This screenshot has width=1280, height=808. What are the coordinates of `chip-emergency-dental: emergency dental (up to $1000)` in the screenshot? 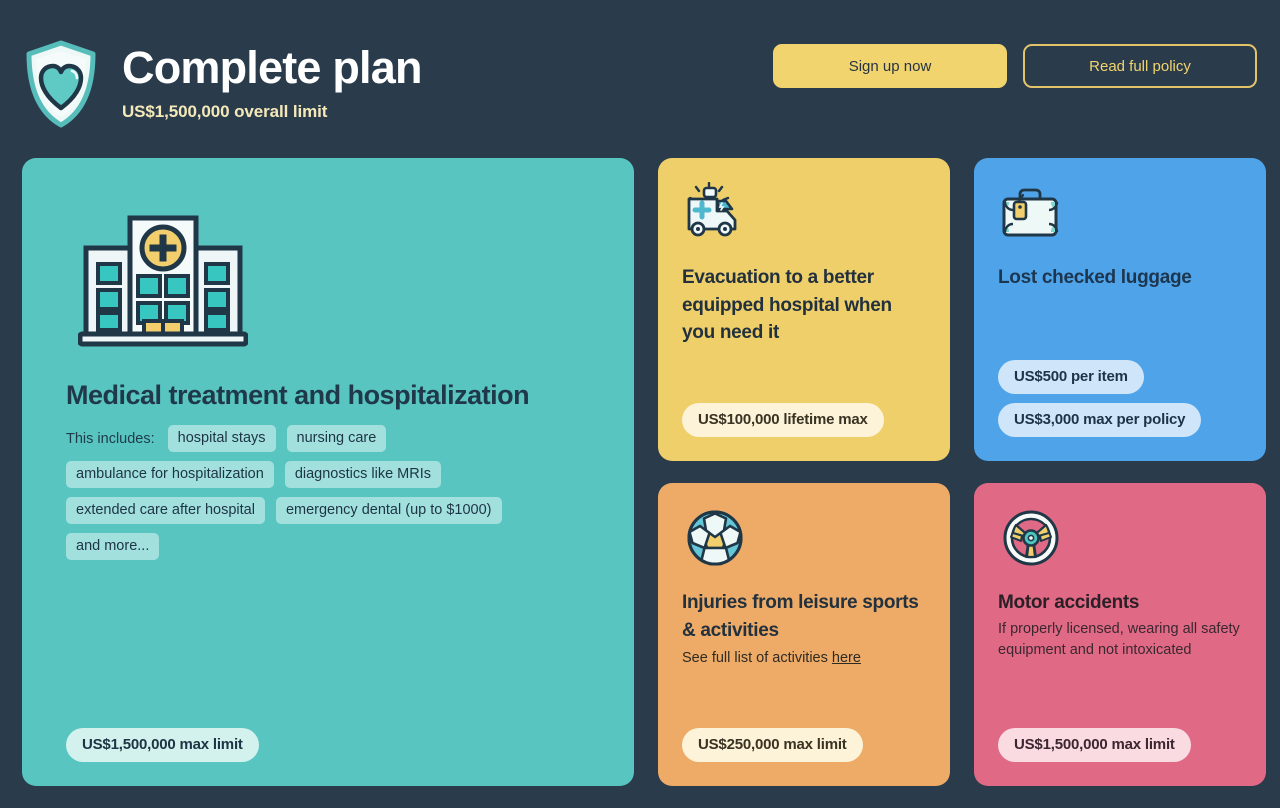 It's located at (388, 510).